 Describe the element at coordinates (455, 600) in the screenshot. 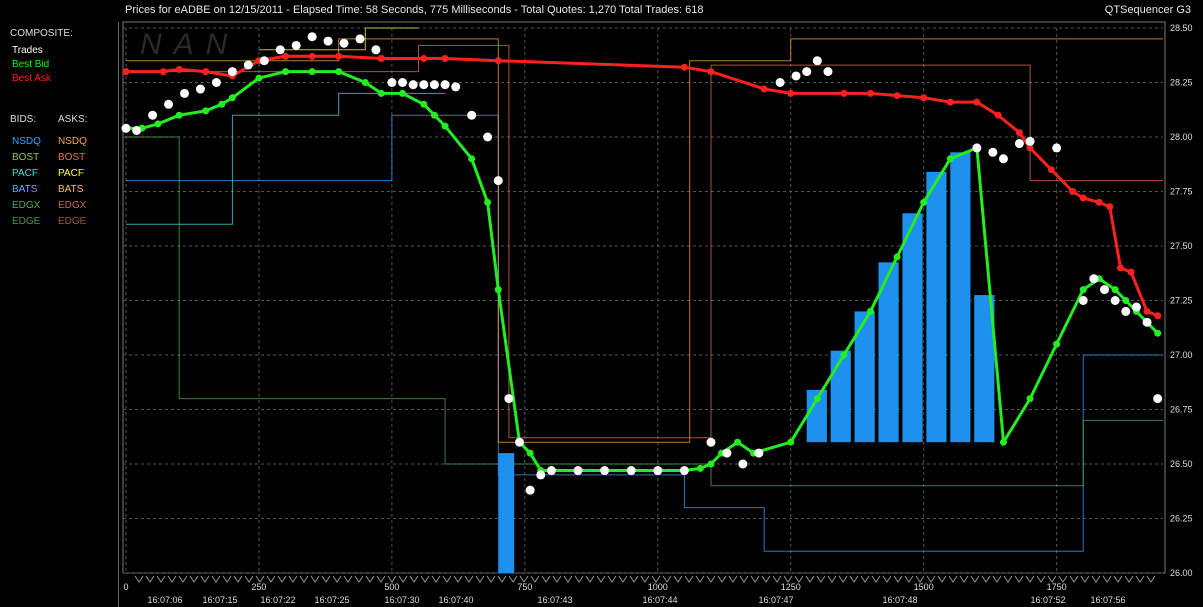

I see `time-label: 16:07:40` at that location.